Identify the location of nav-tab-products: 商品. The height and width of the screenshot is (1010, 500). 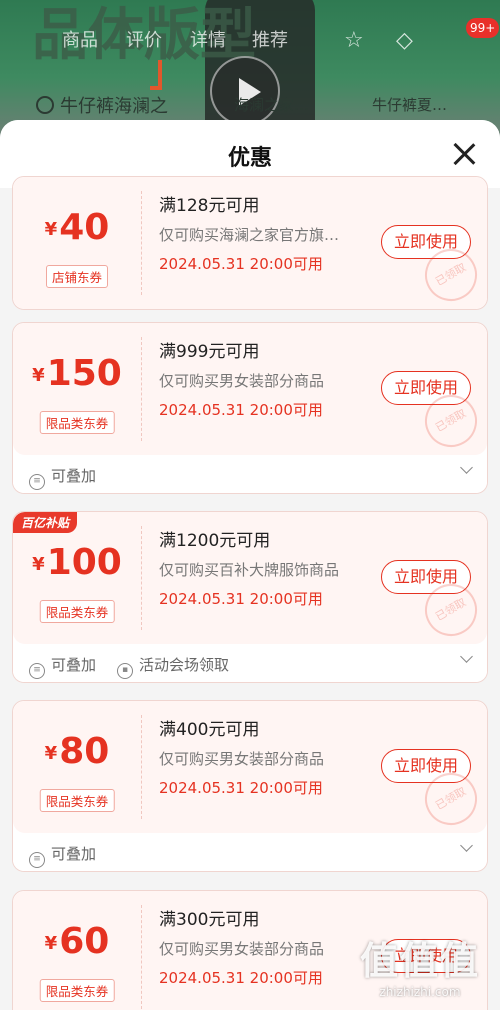
(80, 39).